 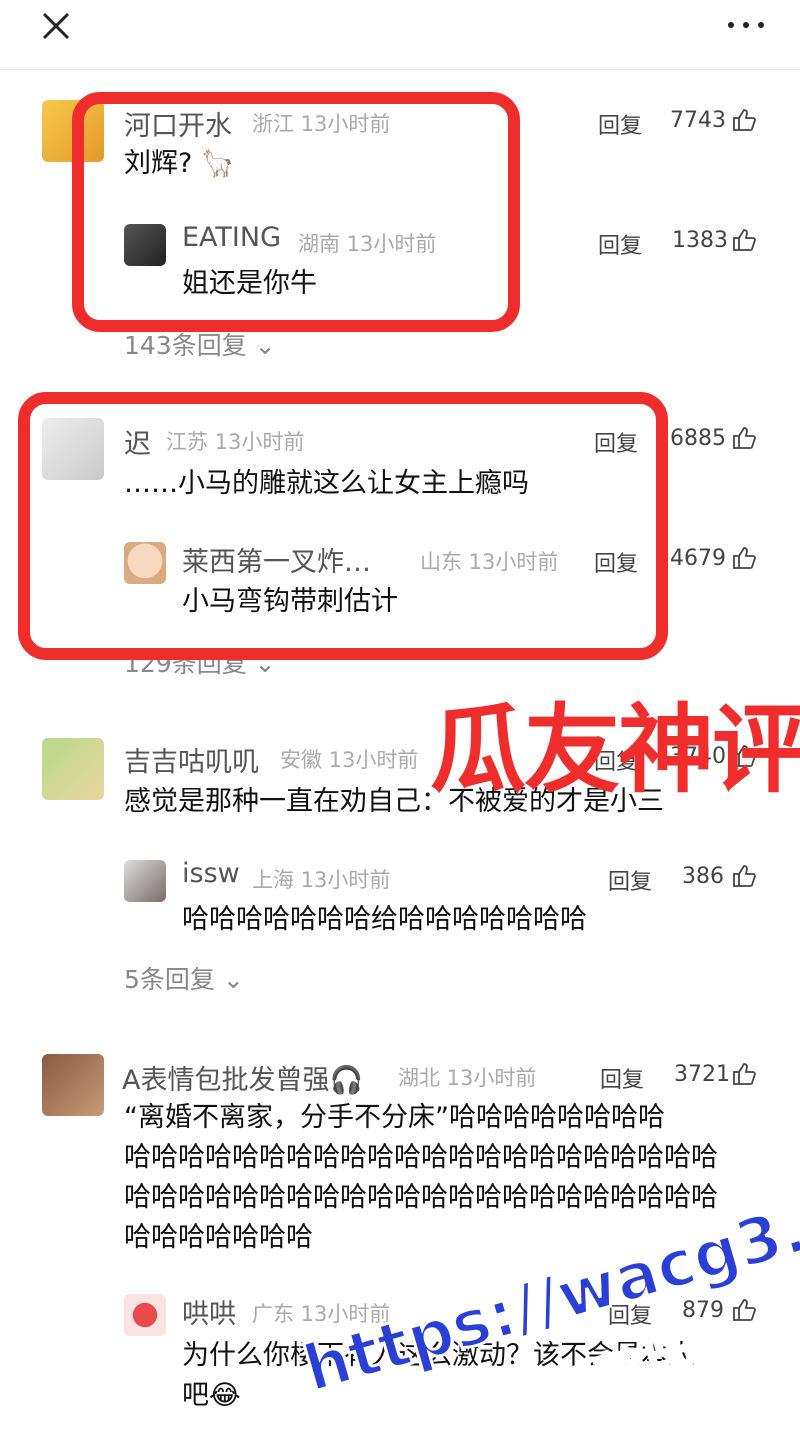 What do you see at coordinates (698, 438) in the screenshot?
I see `like-count: 6885` at bounding box center [698, 438].